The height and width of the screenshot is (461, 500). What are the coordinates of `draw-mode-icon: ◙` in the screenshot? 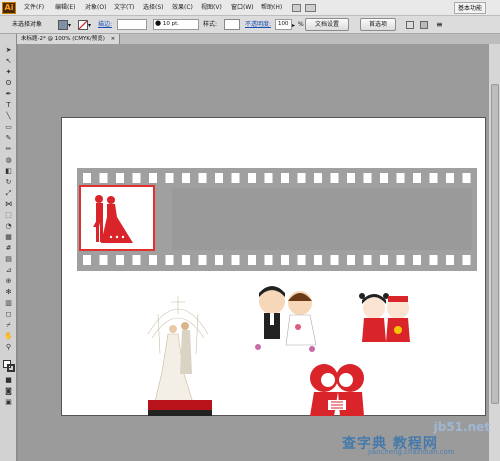 It's located at (8, 391).